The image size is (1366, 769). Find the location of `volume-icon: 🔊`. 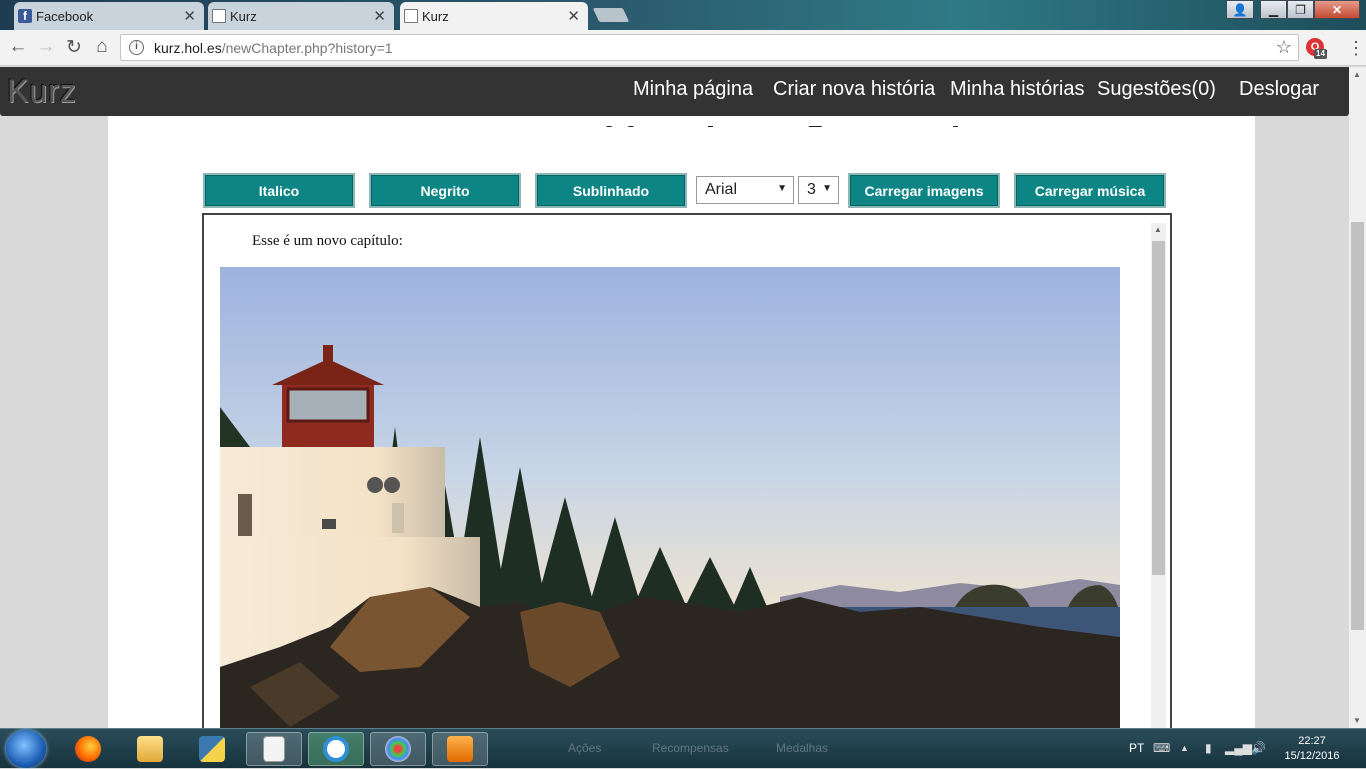

volume-icon: 🔊 is located at coordinates (1258, 748).